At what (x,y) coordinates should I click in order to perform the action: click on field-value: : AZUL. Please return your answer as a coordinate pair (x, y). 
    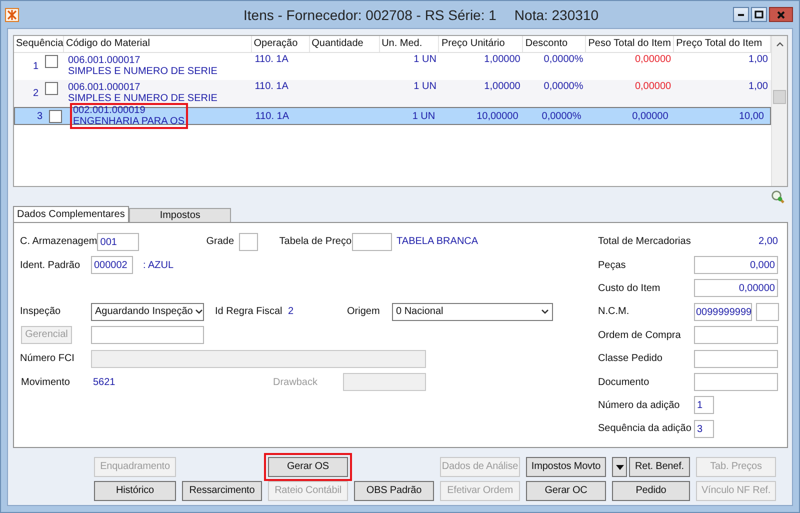
    Looking at the image, I should click on (158, 265).